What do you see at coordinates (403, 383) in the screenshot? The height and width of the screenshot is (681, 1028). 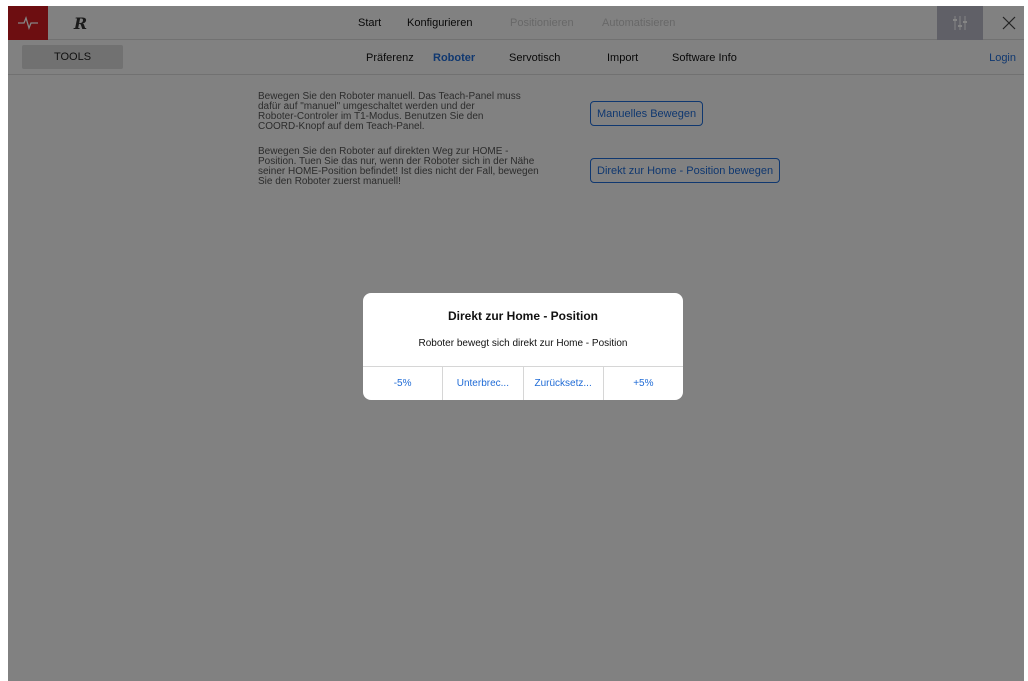 I see `decrease-speed-button: -5%` at bounding box center [403, 383].